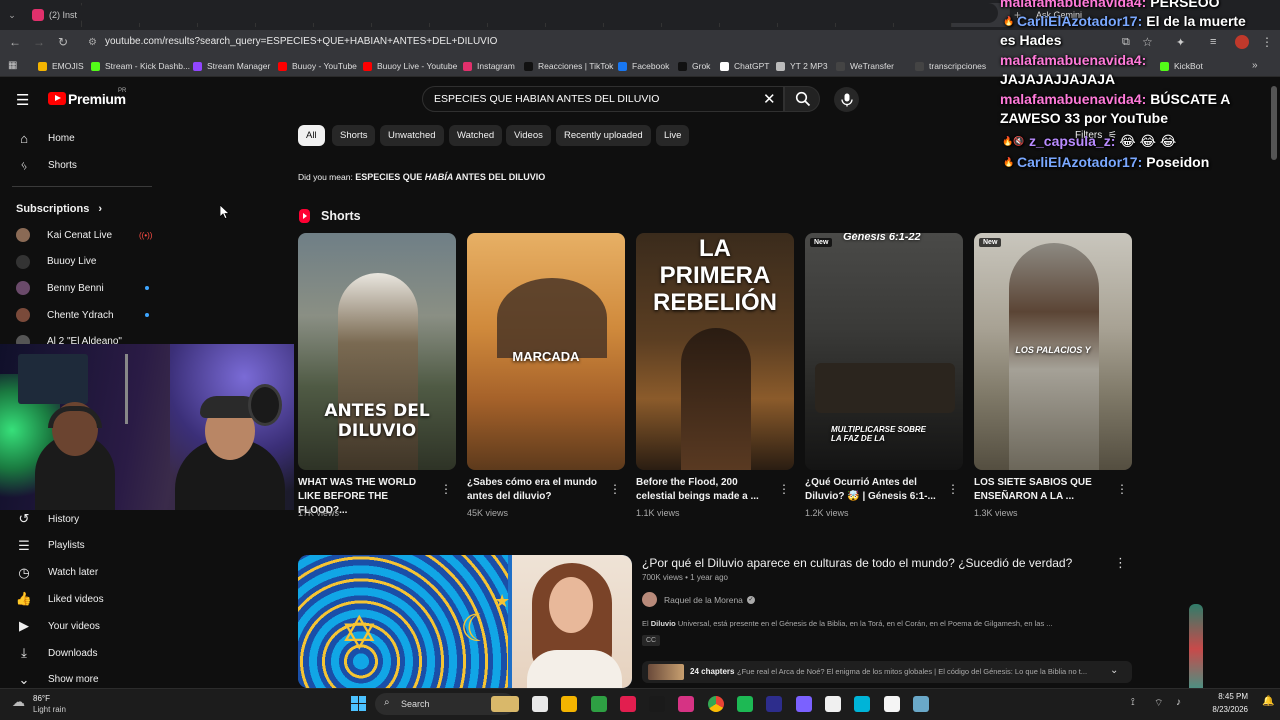 The image size is (1280, 720). Describe the element at coordinates (528, 135) in the screenshot. I see `filter-chip-videos: Videos` at that location.